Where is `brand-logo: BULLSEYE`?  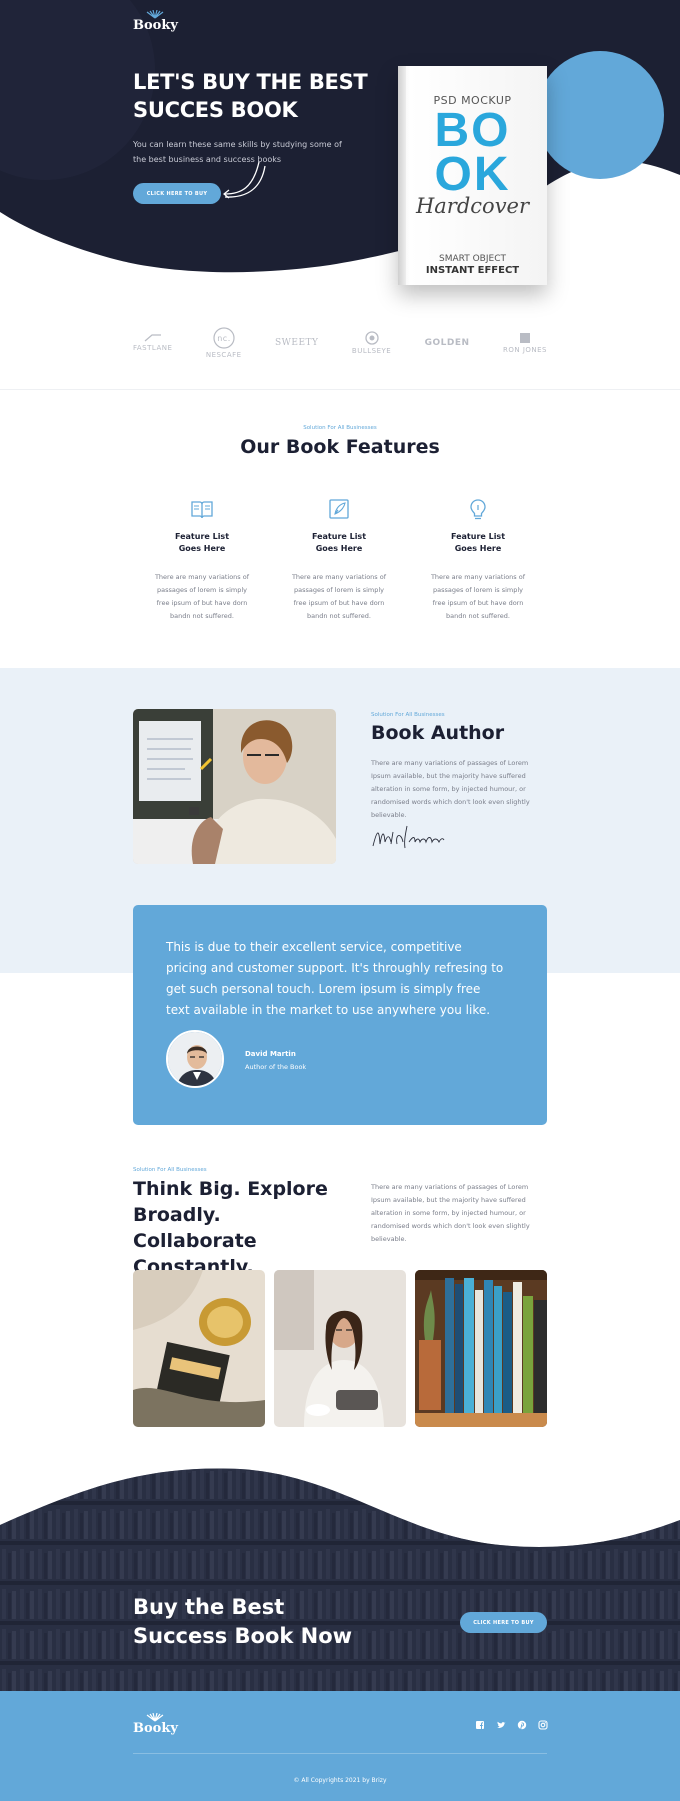 brand-logo: BULLSEYE is located at coordinates (371, 343).